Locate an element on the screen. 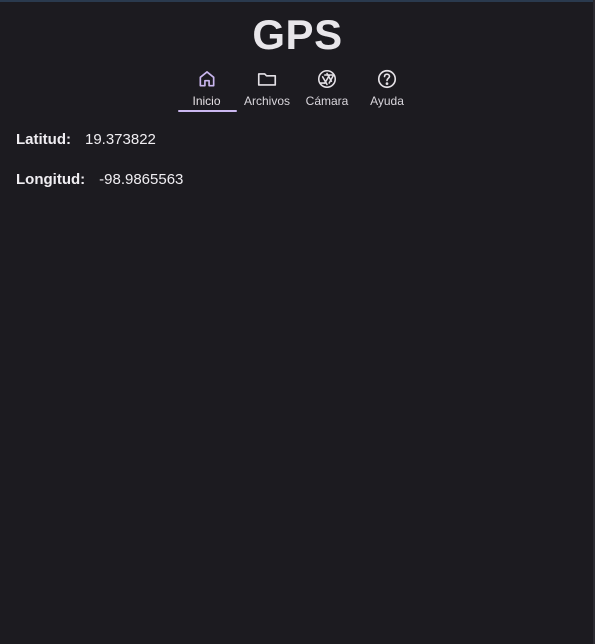 Image resolution: width=595 pixels, height=644 pixels. latitude-value: 19.373822 is located at coordinates (120, 139).